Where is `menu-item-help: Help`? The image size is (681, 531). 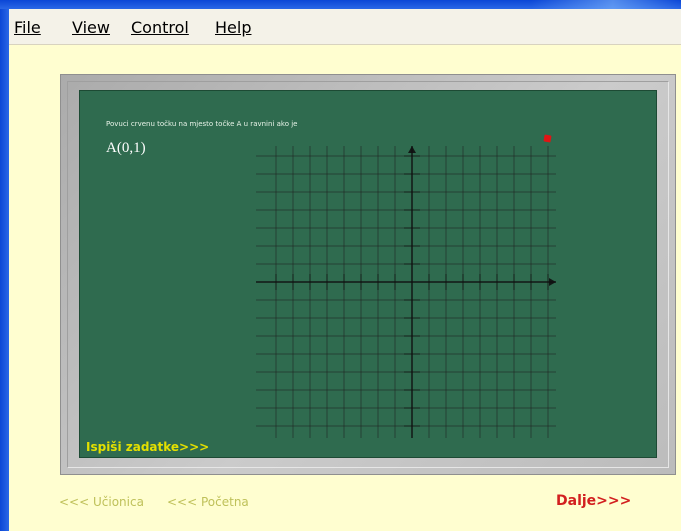
menu-item-help: Help is located at coordinates (233, 28).